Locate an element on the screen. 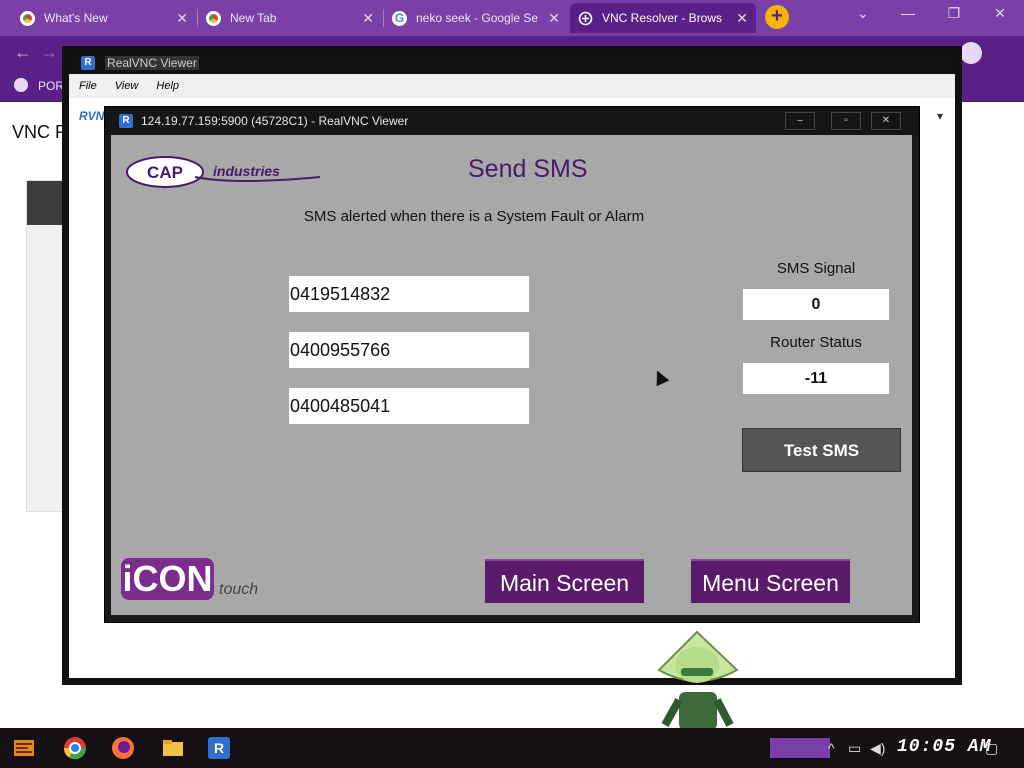 This screenshot has height=768, width=1024. router-status-value: -11 is located at coordinates (816, 378).